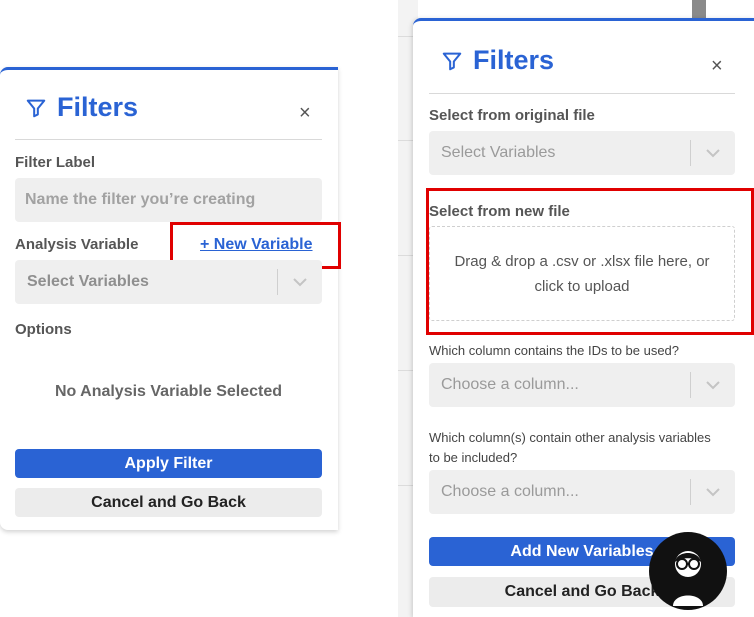 The image size is (754, 617). Describe the element at coordinates (582, 153) in the screenshot. I see `original-variables-select: Select Variables` at that location.